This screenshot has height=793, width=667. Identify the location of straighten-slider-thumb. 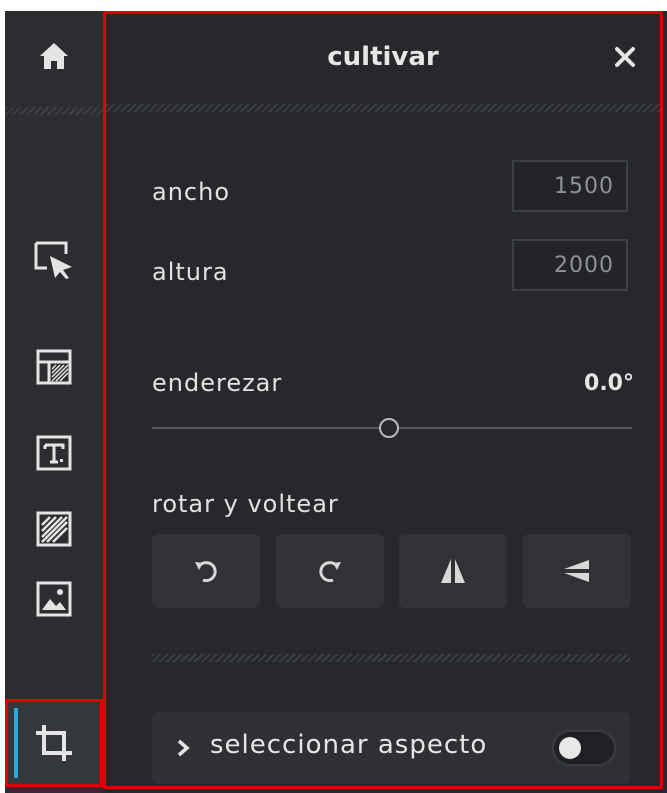
(389, 428).